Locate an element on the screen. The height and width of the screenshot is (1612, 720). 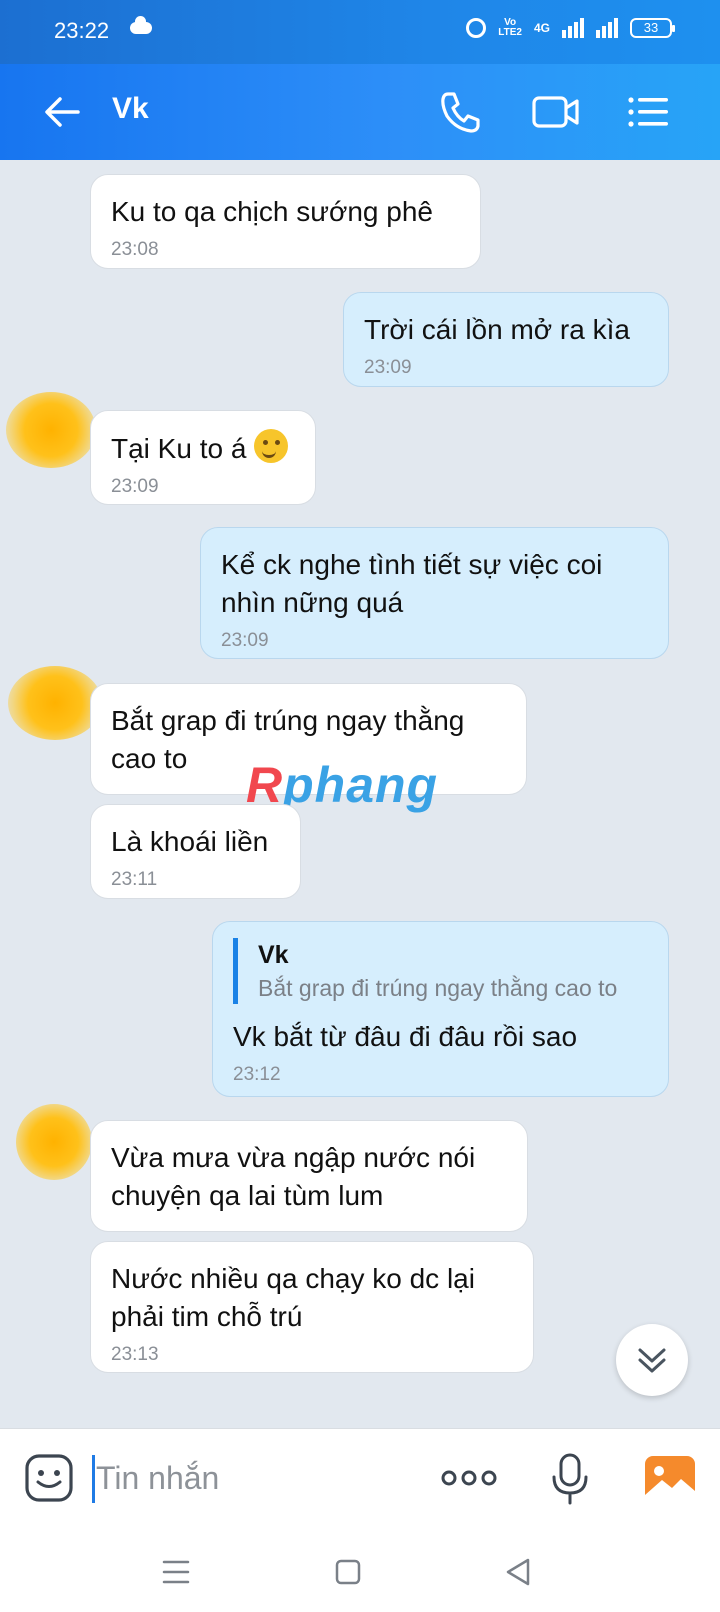
message-input is located at coordinates (256, 1478).